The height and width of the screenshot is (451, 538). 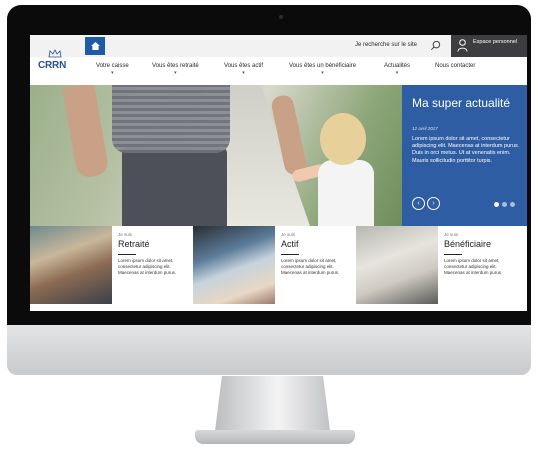 What do you see at coordinates (175, 66) in the screenshot?
I see `nav-item-label: Vous êtes retraité` at bounding box center [175, 66].